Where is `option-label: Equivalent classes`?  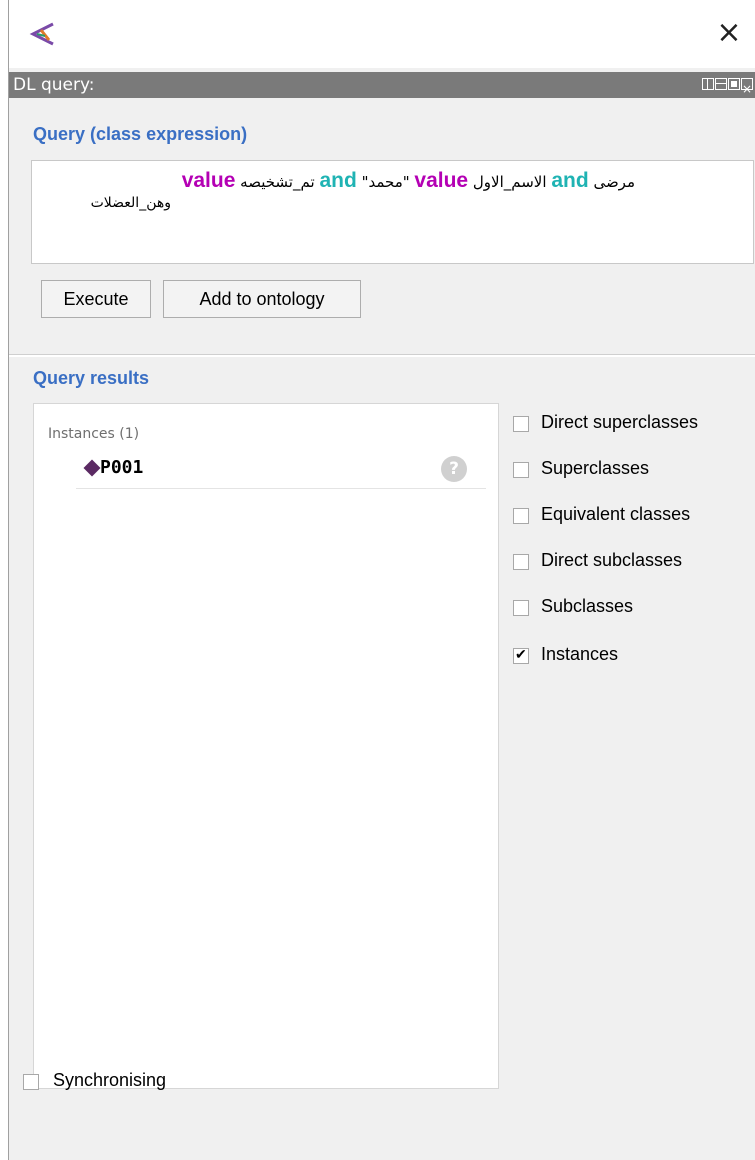
option-label: Equivalent classes is located at coordinates (616, 514).